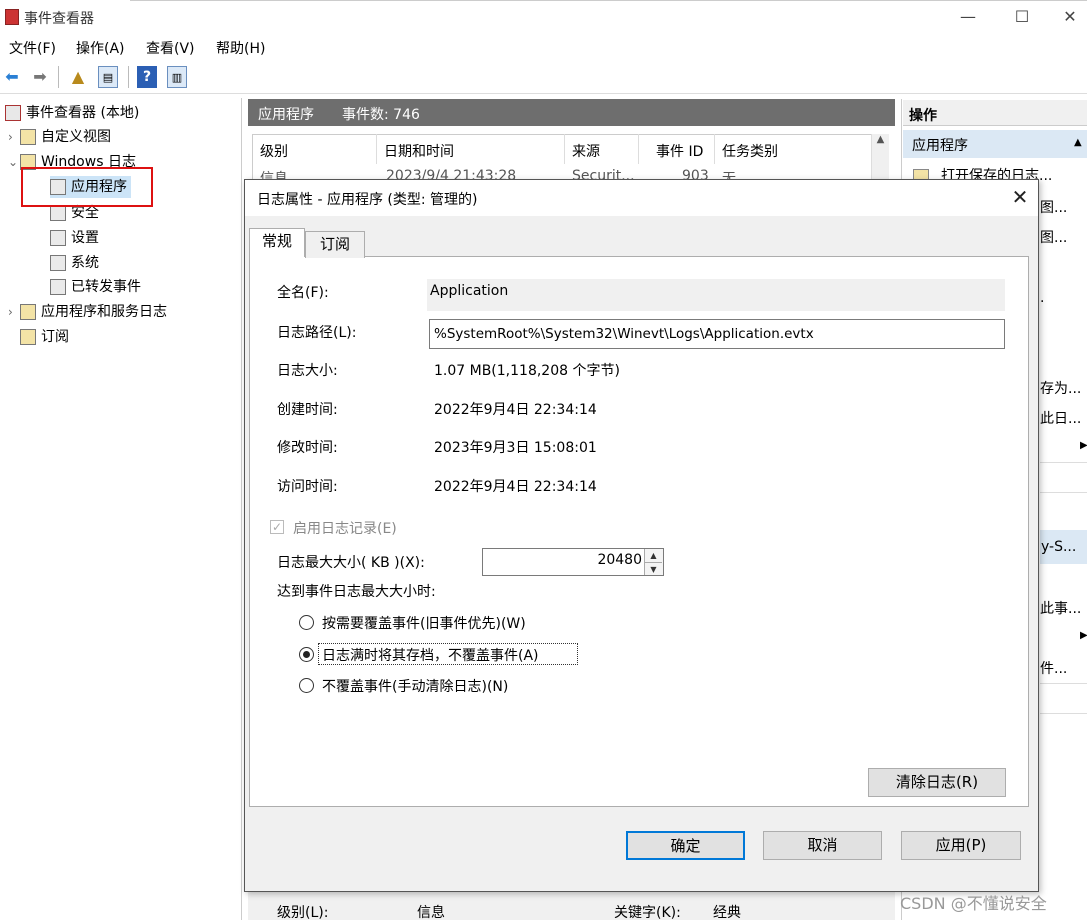  What do you see at coordinates (543, 78) in the screenshot?
I see `toolbar` at bounding box center [543, 78].